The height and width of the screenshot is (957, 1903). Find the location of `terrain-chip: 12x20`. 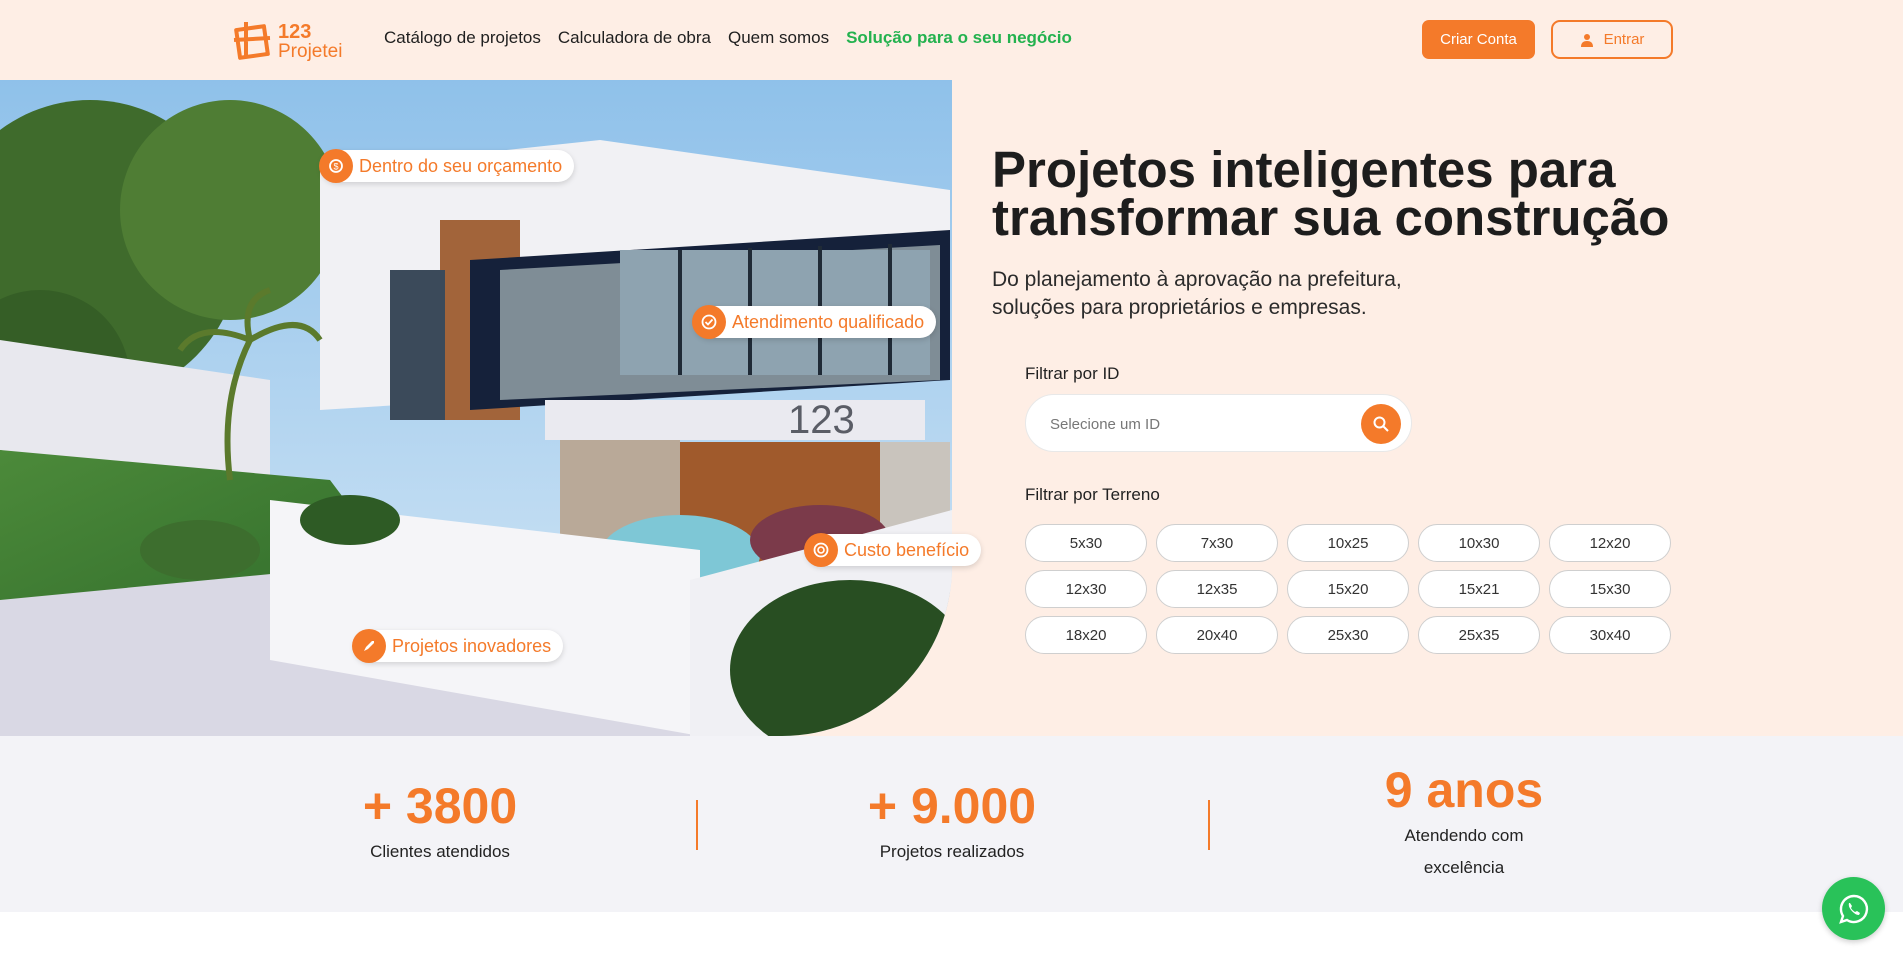

terrain-chip: 12x20 is located at coordinates (1610, 543).